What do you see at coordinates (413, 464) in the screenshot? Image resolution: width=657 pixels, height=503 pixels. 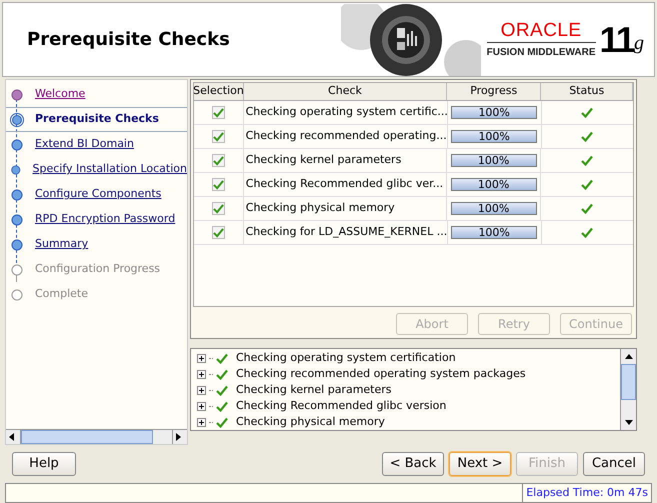 I see `nav-button: < Back` at bounding box center [413, 464].